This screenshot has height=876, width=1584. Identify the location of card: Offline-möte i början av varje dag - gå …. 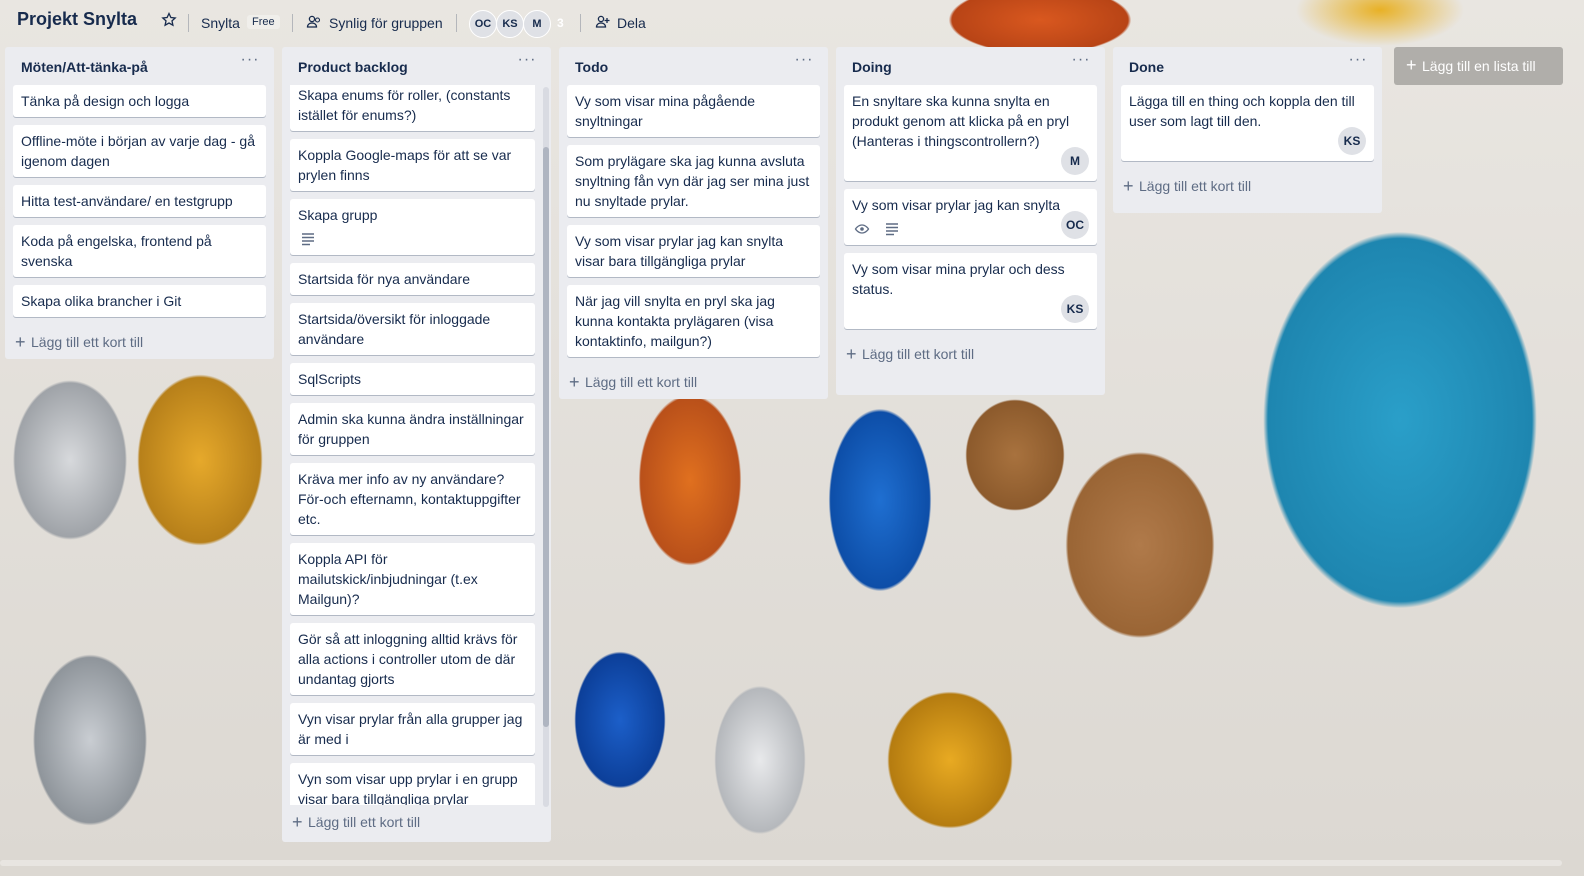
(139, 151).